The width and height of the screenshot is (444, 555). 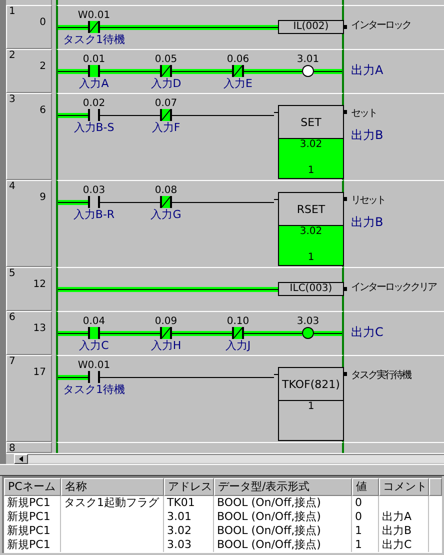 What do you see at coordinates (112, 503) in the screenshot?
I see `table-cell: タスク1起動フラグ` at bounding box center [112, 503].